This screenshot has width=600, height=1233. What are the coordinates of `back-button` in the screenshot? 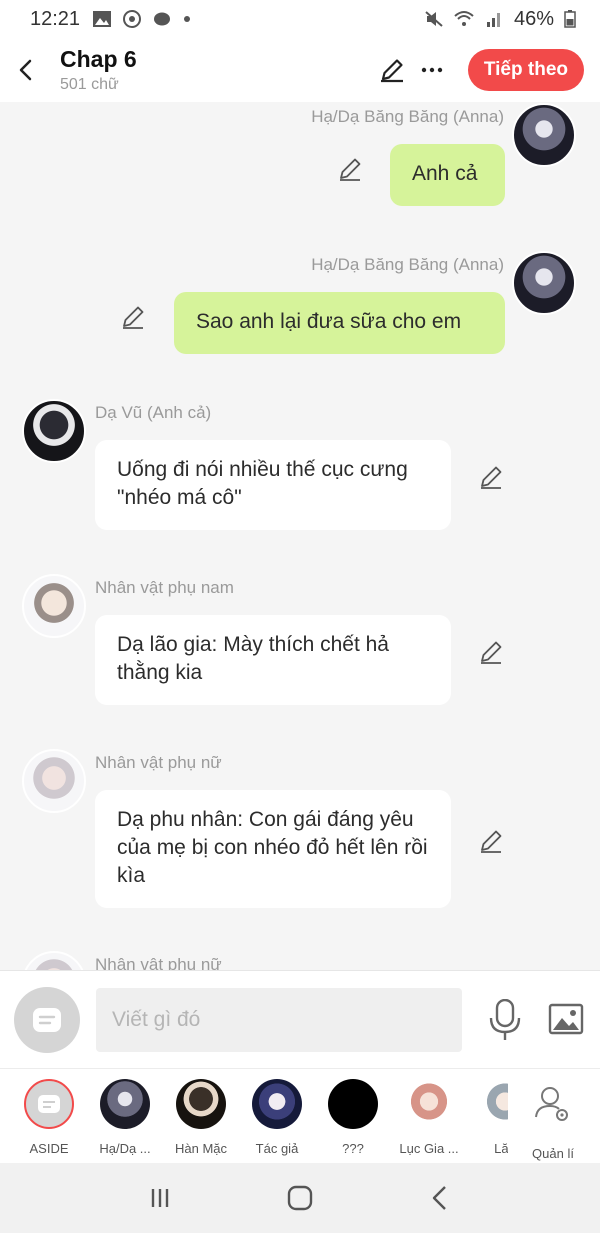 It's located at (26, 70).